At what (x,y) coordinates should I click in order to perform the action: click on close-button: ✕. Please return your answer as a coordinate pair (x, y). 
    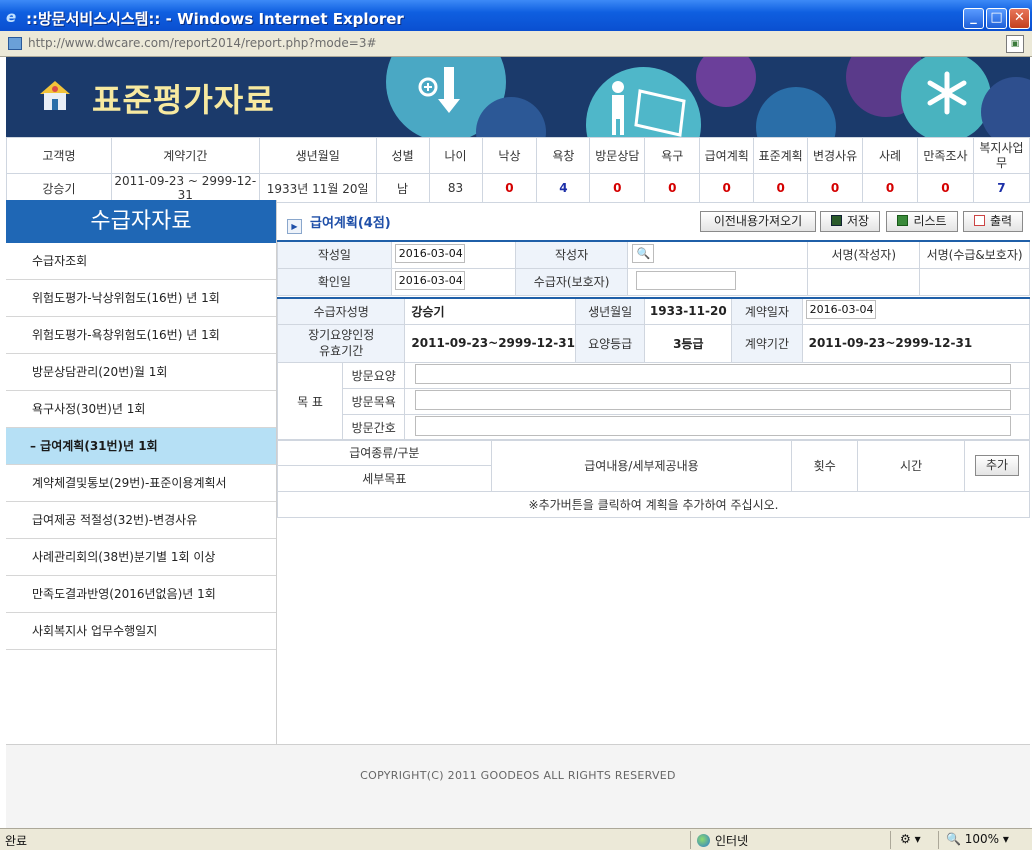
    Looking at the image, I should click on (1019, 18).